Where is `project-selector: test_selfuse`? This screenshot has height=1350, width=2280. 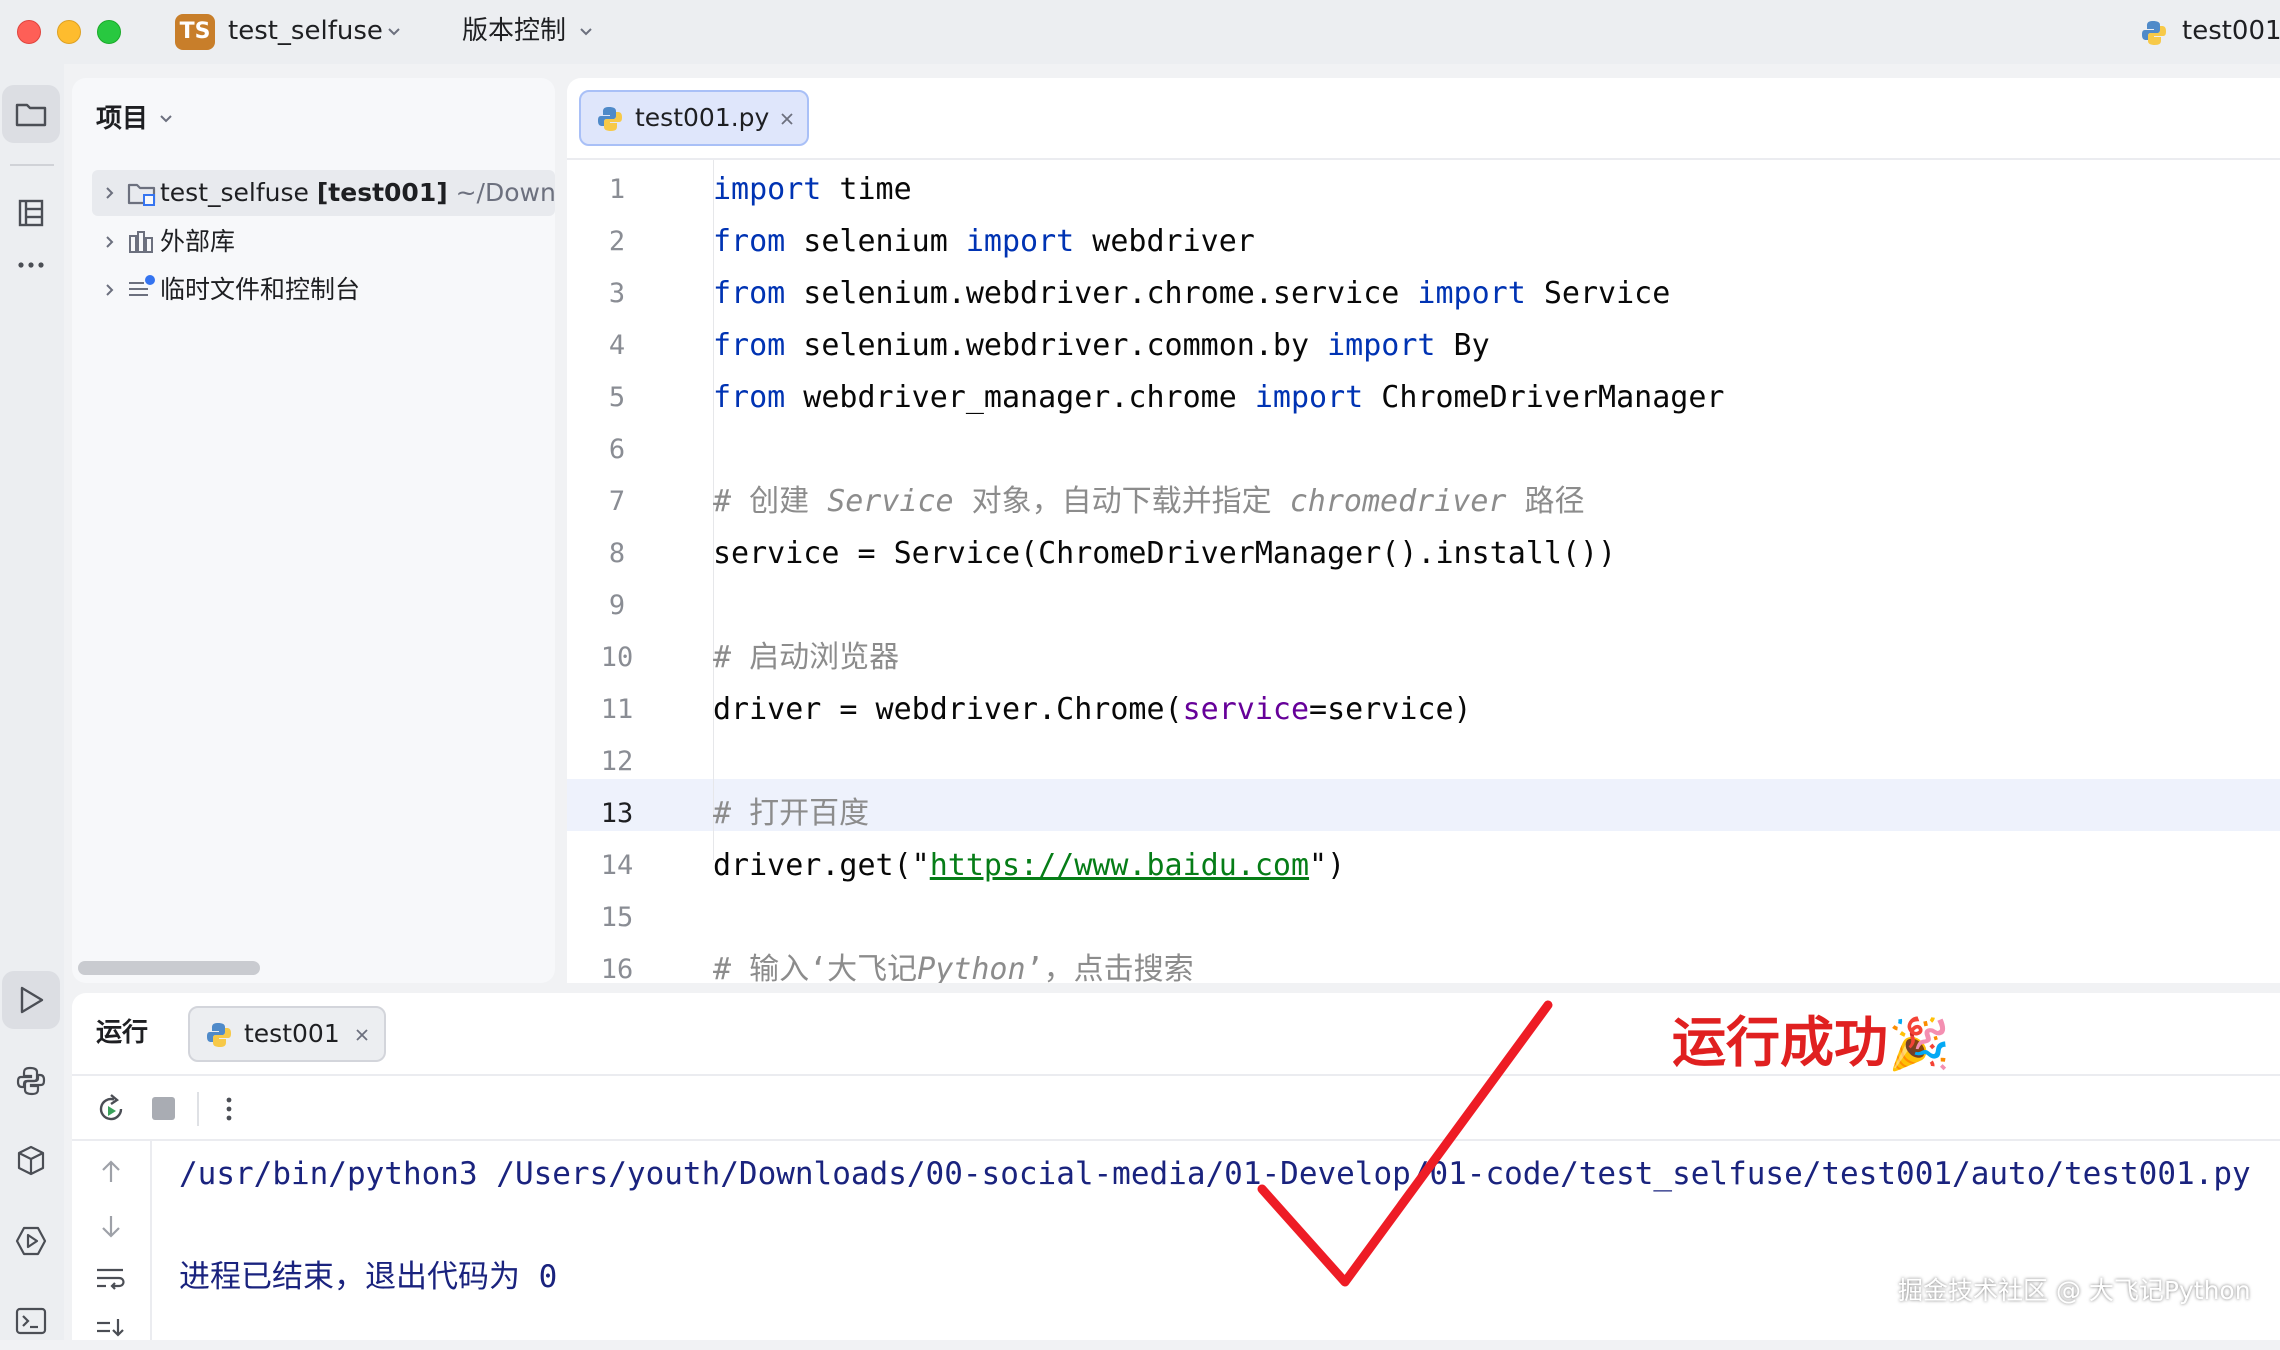 project-selector: test_selfuse is located at coordinates (305, 31).